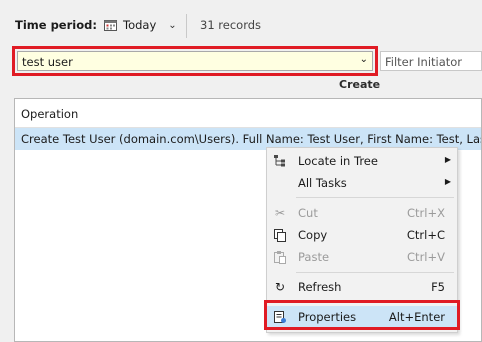 The width and height of the screenshot is (482, 342). I want to click on paste-icon, so click(280, 257).